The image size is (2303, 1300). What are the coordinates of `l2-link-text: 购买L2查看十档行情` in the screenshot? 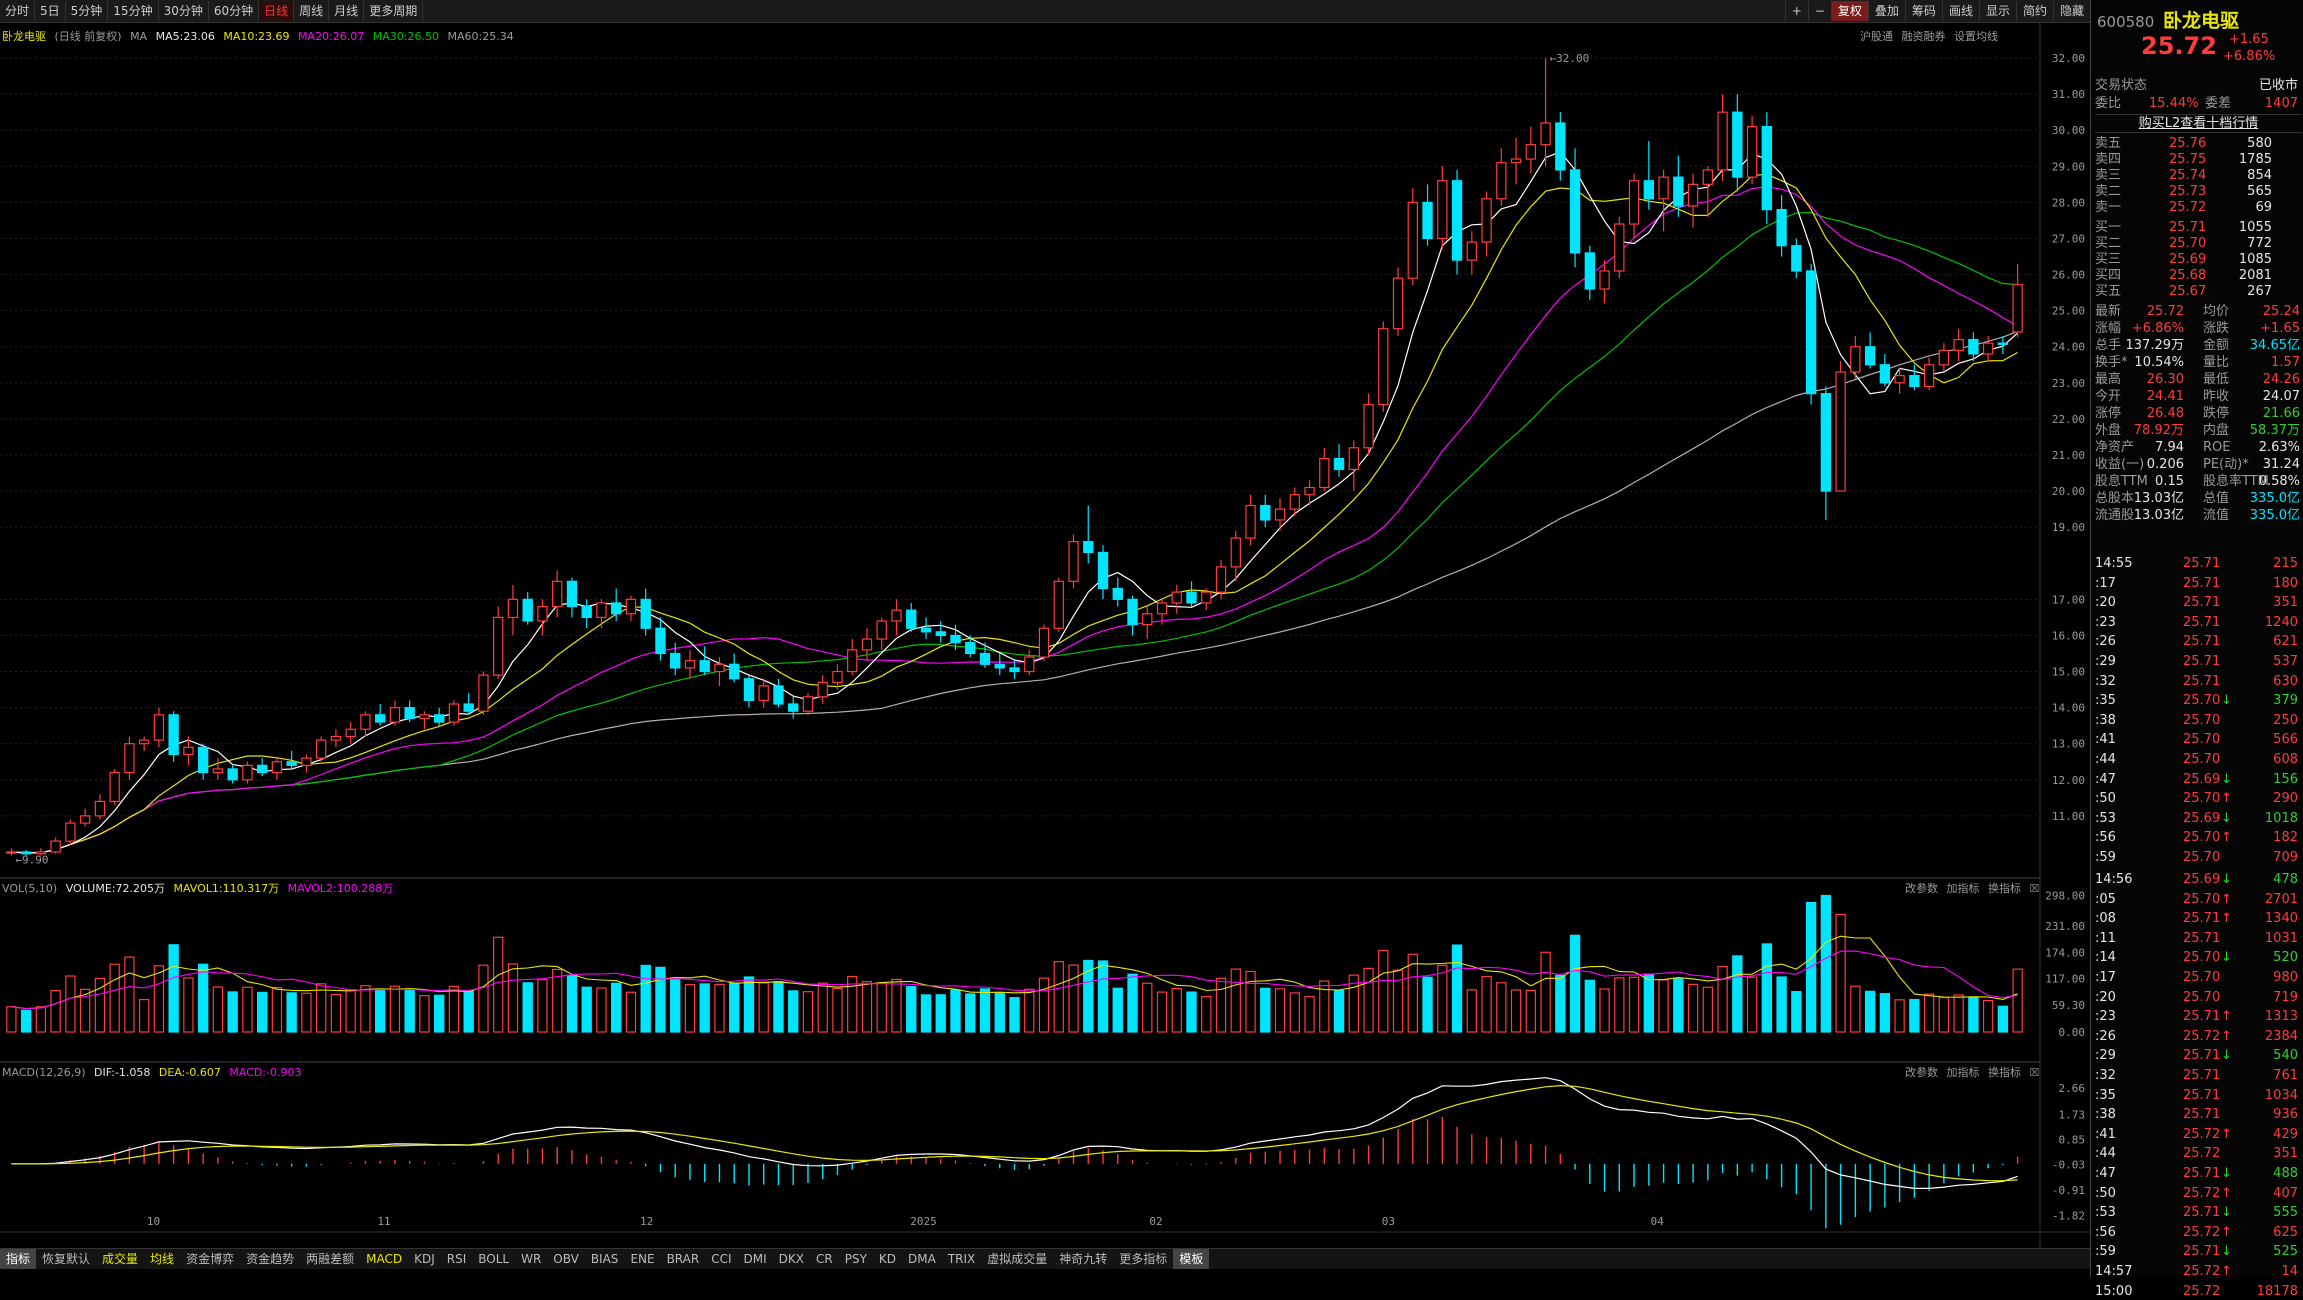 It's located at (2199, 123).